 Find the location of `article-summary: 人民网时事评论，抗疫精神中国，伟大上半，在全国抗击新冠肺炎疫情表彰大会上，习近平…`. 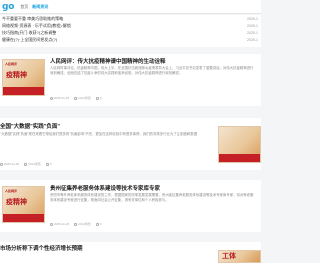

article-summary: 人民网时事评论，抗疫精神中国，伟大上半，在全国抗击新冠肺炎疫情表彰大会上，习近平… is located at coordinates (152, 70).